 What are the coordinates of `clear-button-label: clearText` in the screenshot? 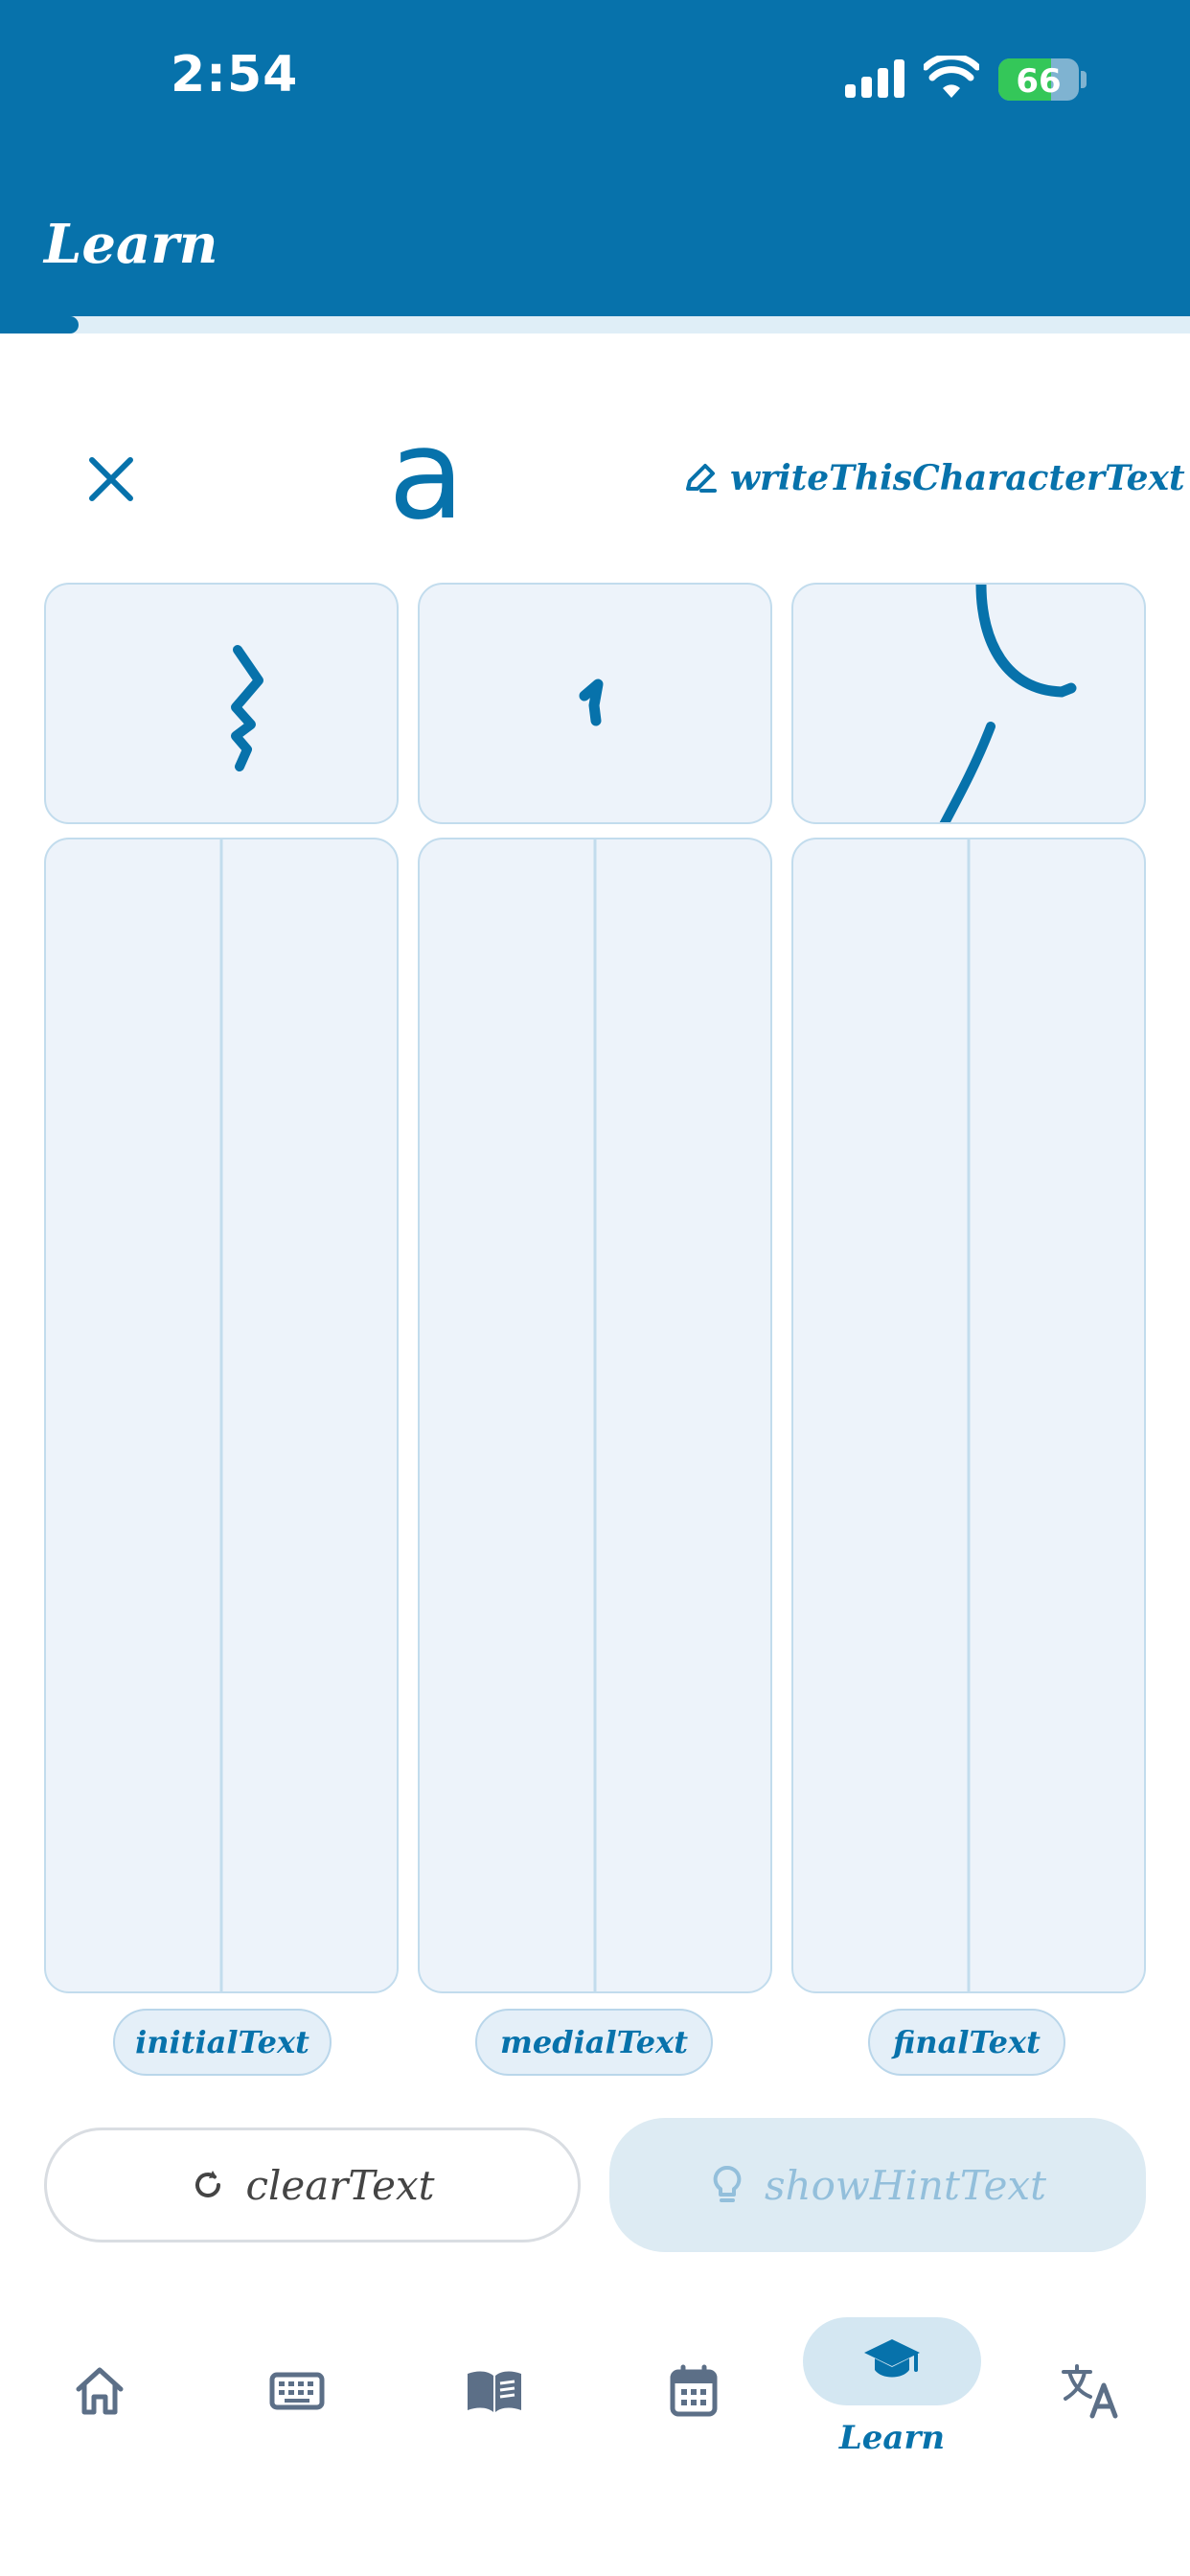 It's located at (340, 2185).